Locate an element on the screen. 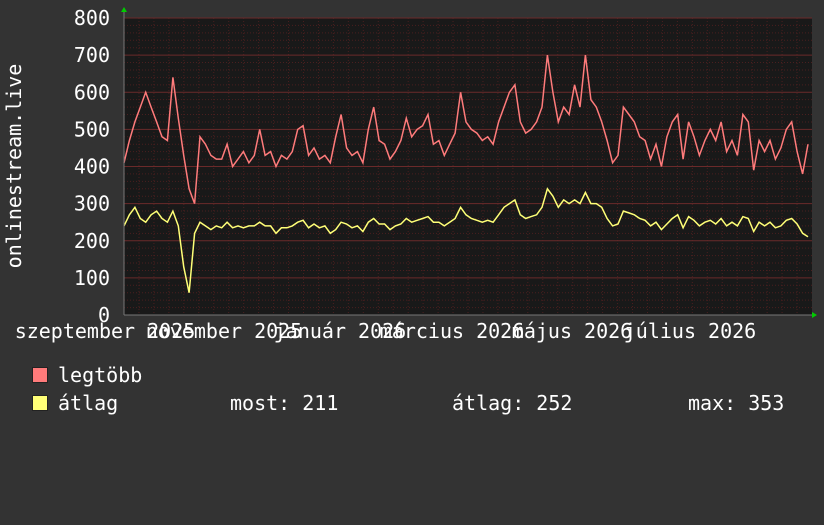 This screenshot has width=824, height=525. x-tick-label: július 2026 is located at coordinates (690, 331).